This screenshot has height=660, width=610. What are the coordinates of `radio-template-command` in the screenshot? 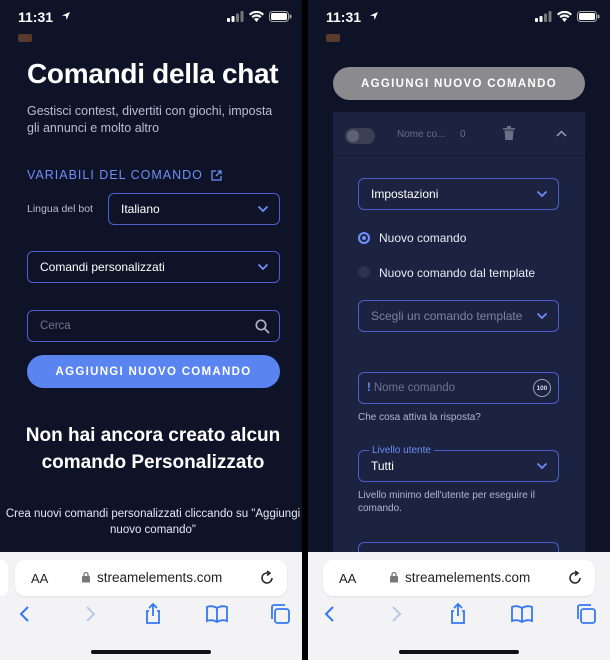 It's located at (364, 272).